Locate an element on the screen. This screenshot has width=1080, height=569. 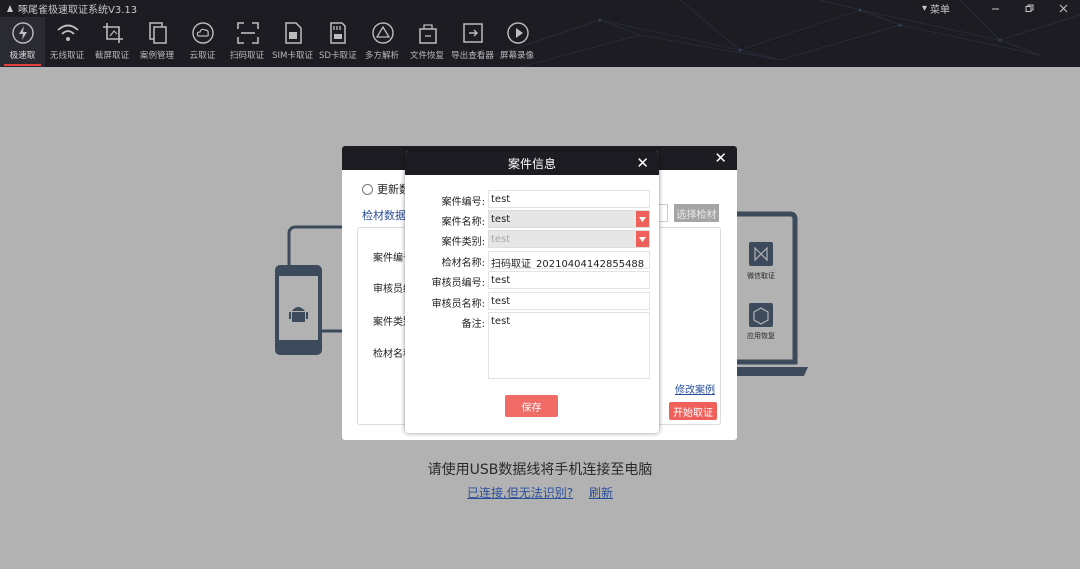
tool-case-management: 案例管理 is located at coordinates (157, 42).